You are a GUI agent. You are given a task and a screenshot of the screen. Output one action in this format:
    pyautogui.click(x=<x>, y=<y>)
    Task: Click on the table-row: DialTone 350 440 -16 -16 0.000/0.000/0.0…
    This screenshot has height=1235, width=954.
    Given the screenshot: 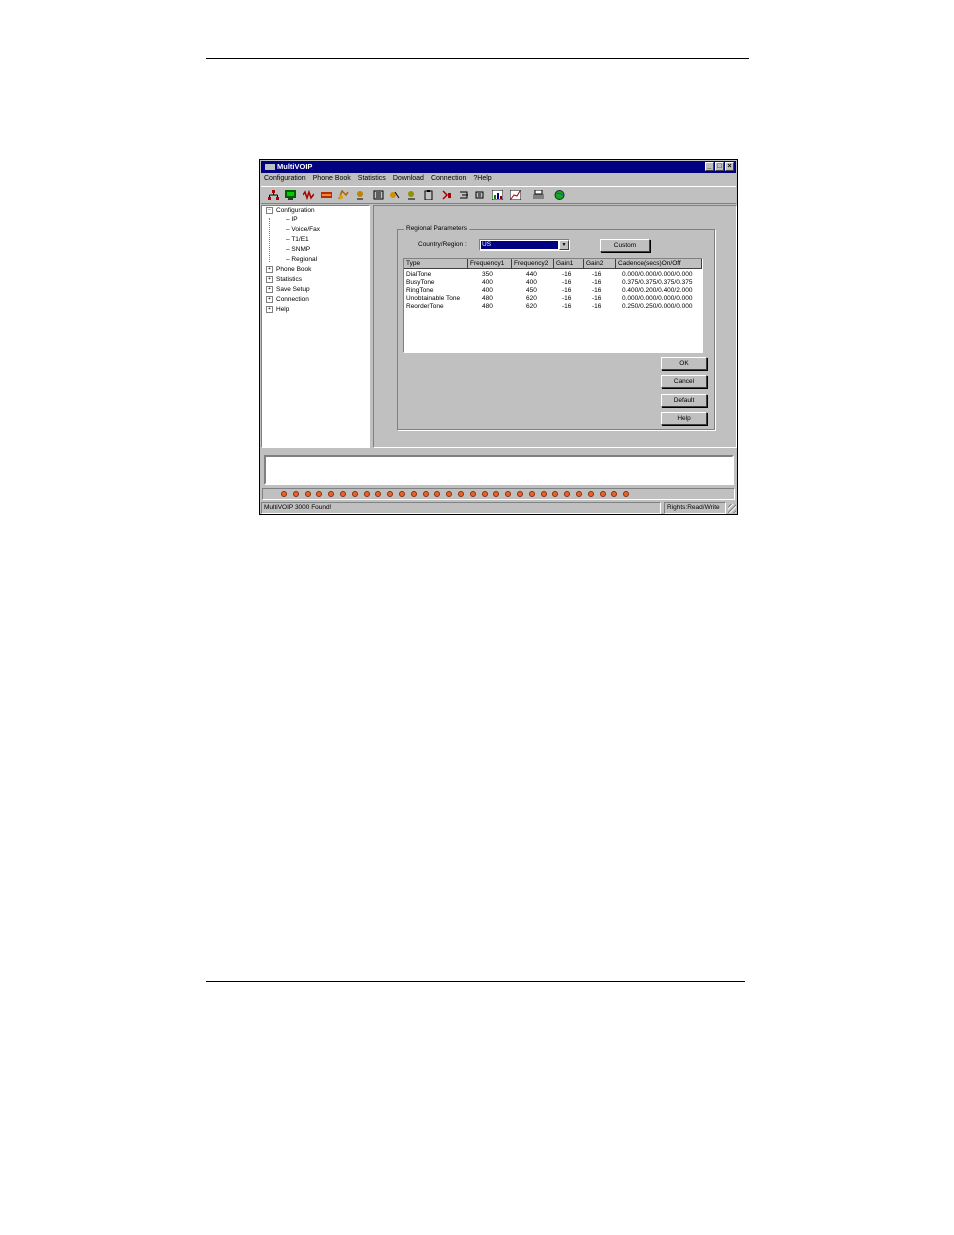 What is the action you would take?
    pyautogui.click(x=553, y=275)
    